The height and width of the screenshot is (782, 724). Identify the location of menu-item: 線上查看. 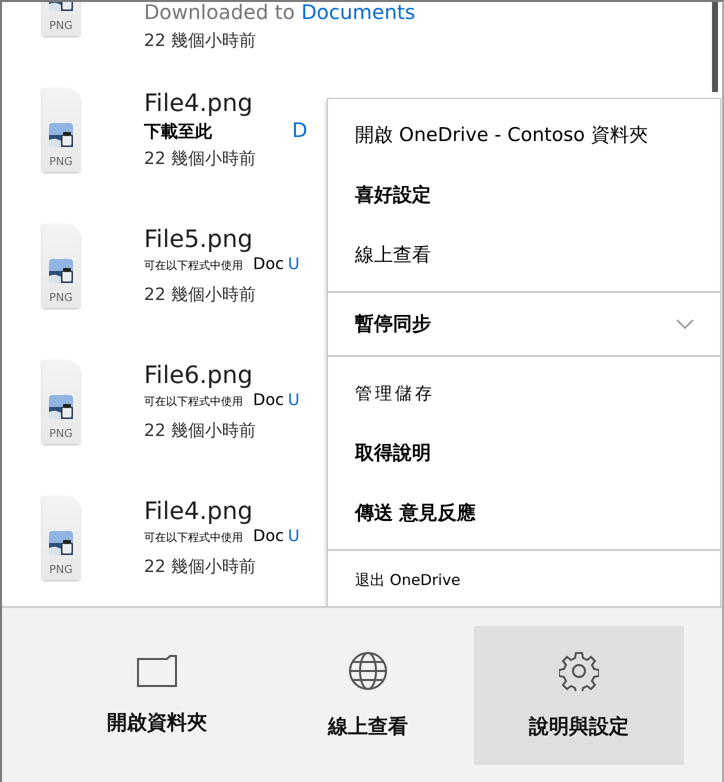
(524, 255).